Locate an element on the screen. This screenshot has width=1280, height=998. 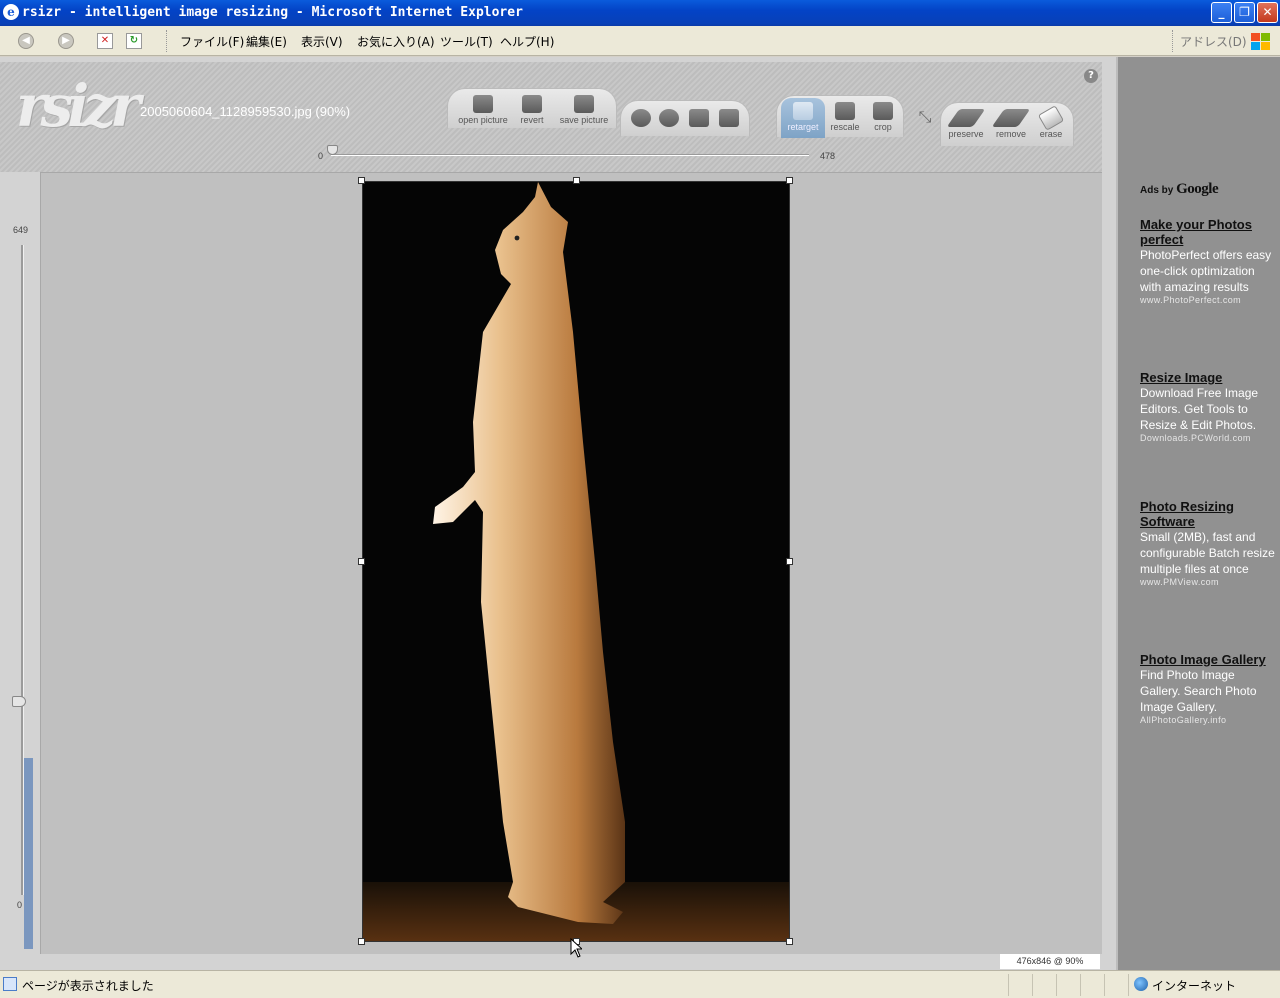
retarget-button: retarget is located at coordinates (803, 118).